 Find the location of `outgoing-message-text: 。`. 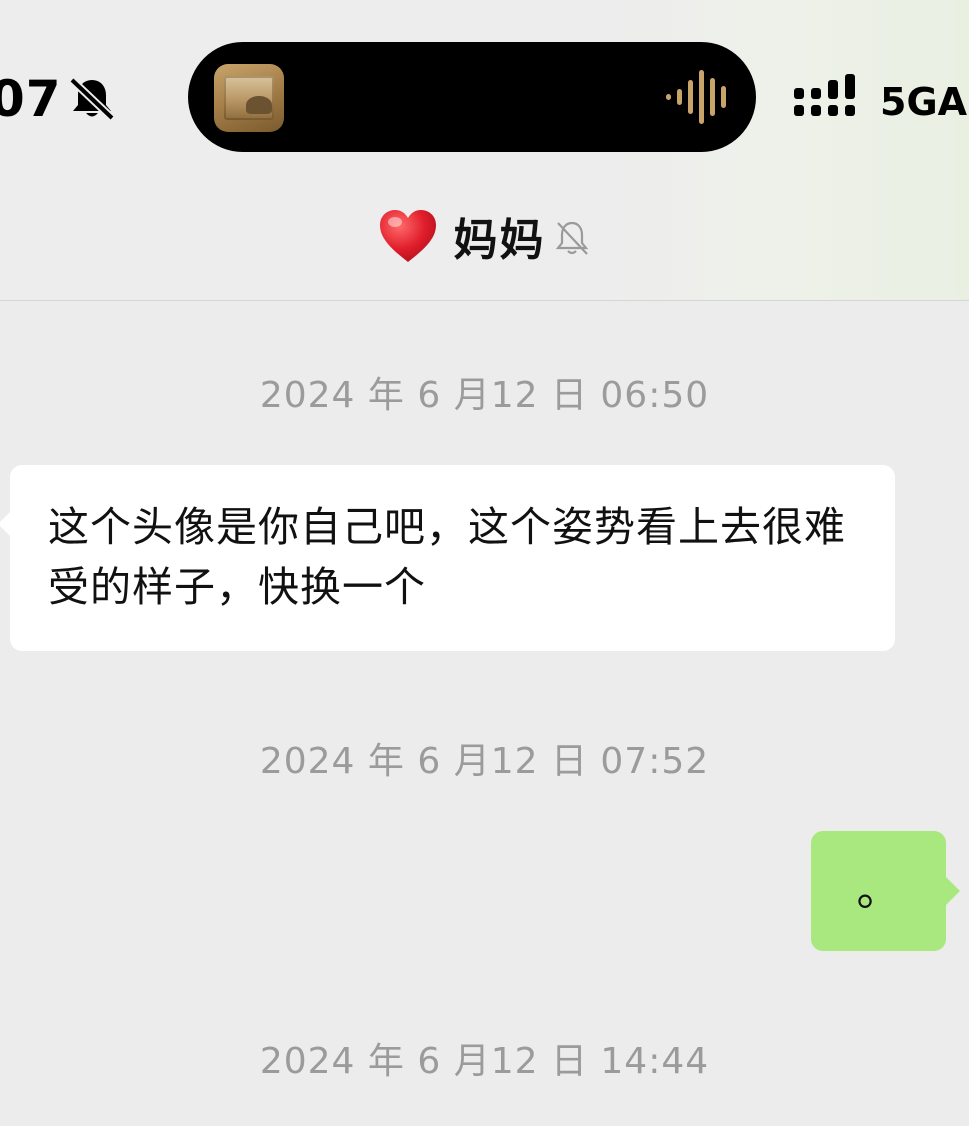

outgoing-message-text: 。 is located at coordinates (878, 890).